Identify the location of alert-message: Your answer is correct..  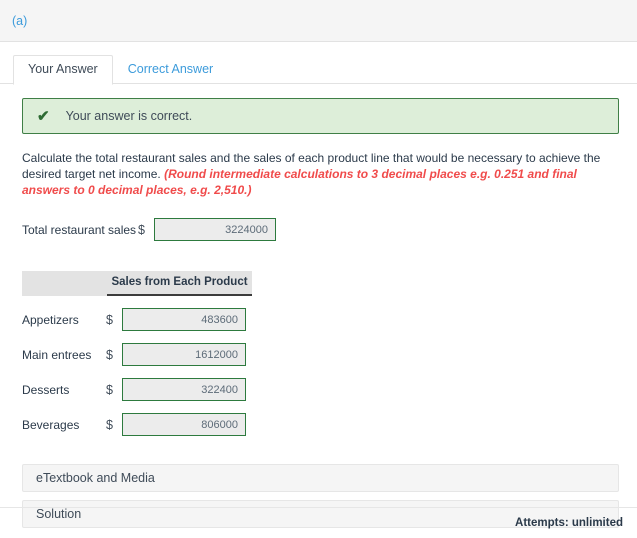
(129, 116).